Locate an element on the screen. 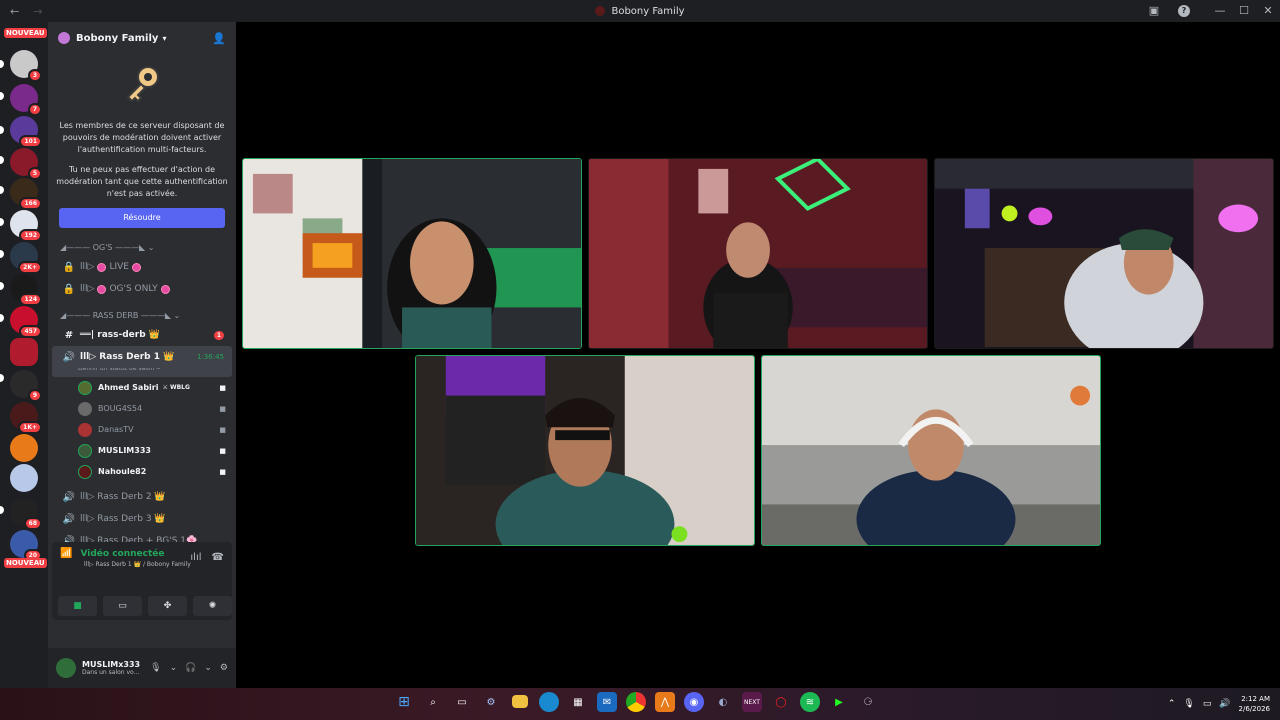 Image resolution: width=1280 pixels, height=720 pixels. nav-buttons: ← → is located at coordinates (30, 11).